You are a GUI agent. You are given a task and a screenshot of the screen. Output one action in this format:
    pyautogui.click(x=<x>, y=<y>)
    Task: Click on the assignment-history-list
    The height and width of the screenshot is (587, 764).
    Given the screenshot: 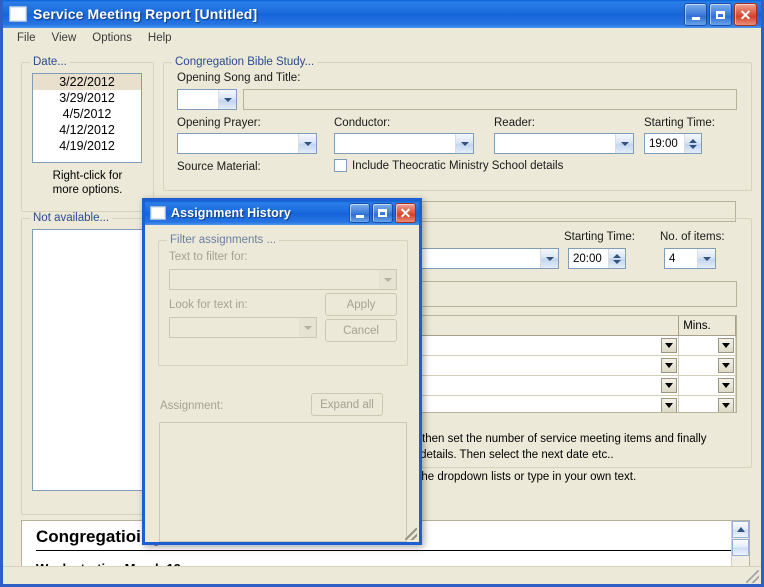 What is the action you would take?
    pyautogui.click(x=283, y=482)
    